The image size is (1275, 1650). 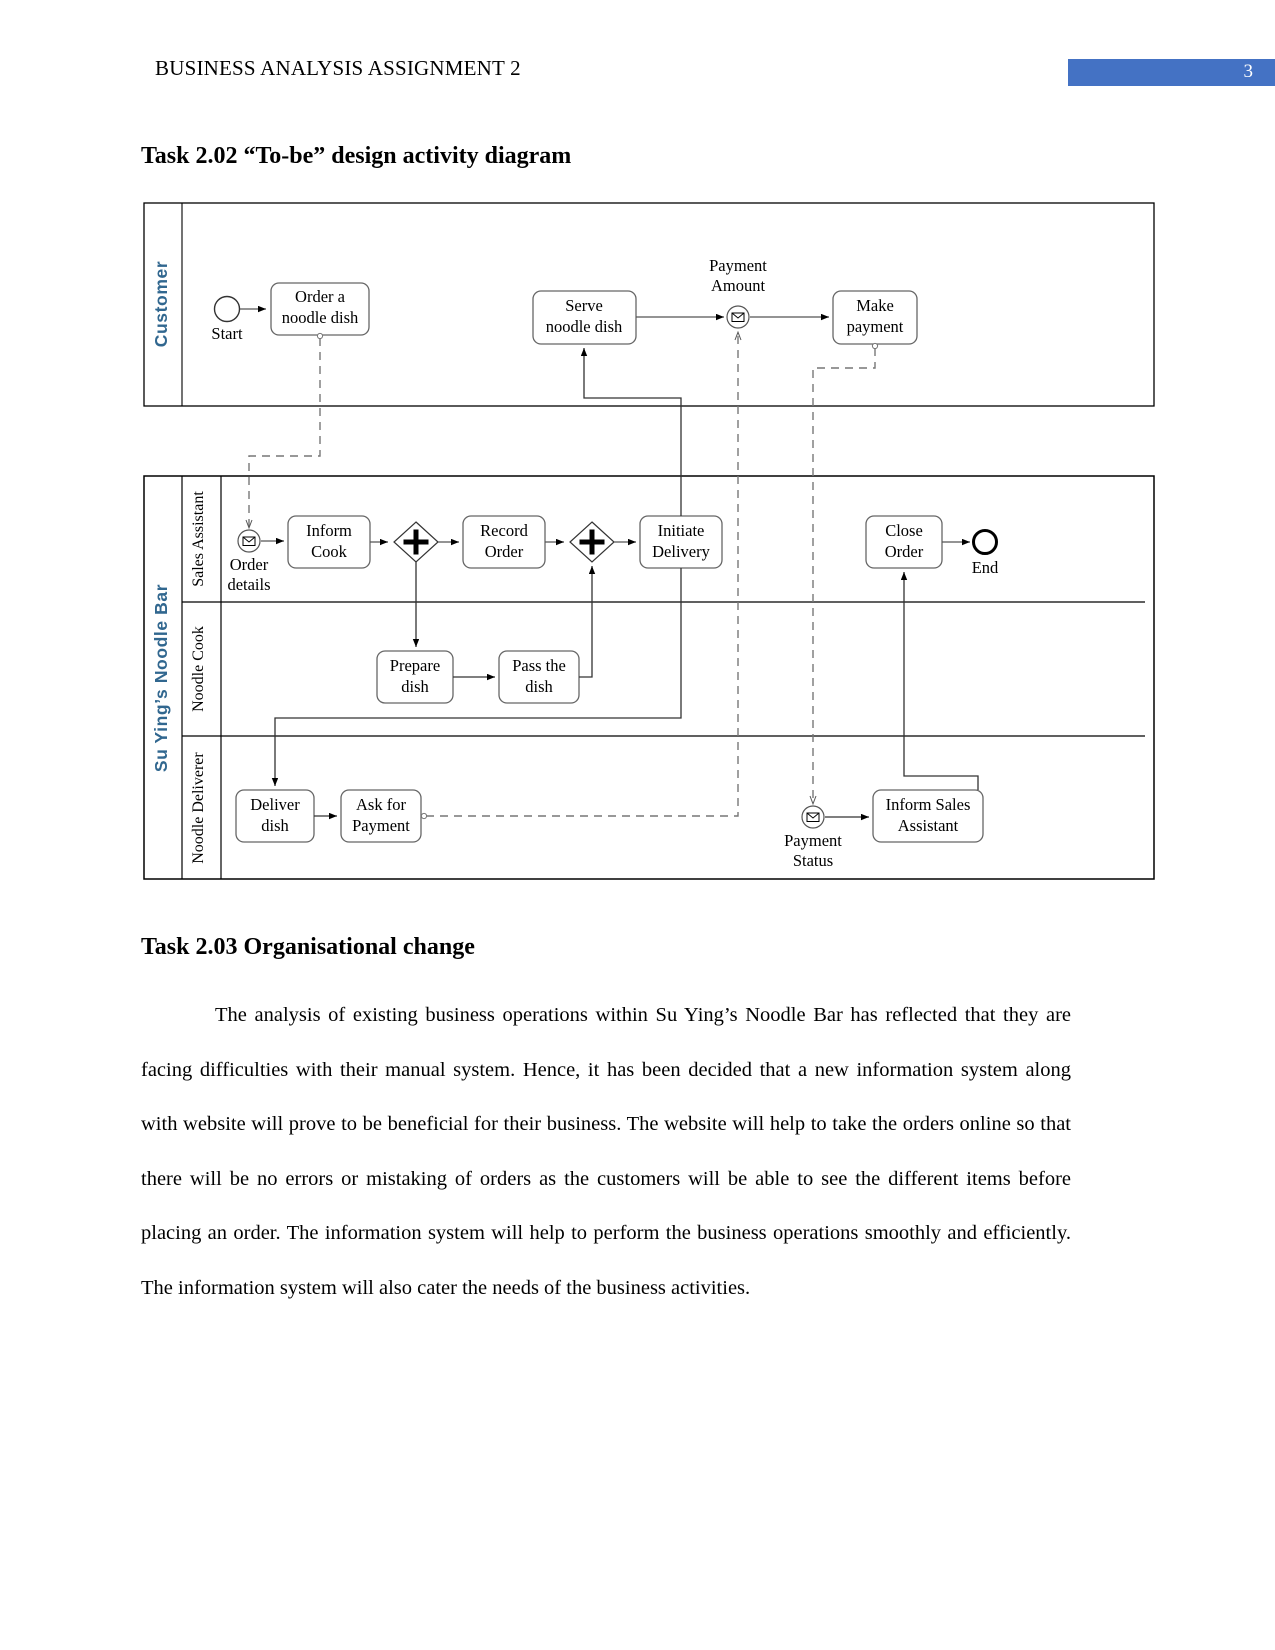 I want to click on flow-inform-sales-assistant-to-close-order, so click(x=939, y=681).